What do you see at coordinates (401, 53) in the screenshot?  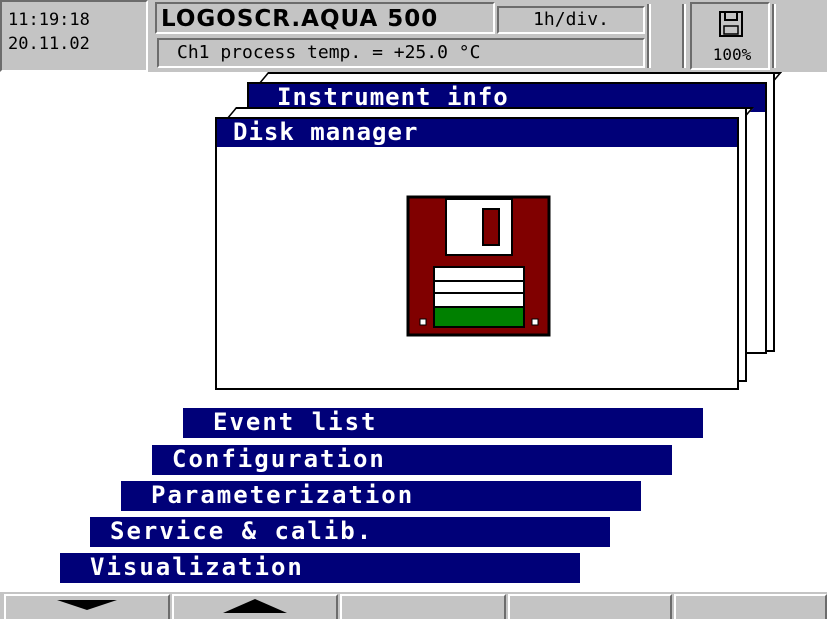 I see `channel-readout: Ch1 process temp. = +25.0 °C` at bounding box center [401, 53].